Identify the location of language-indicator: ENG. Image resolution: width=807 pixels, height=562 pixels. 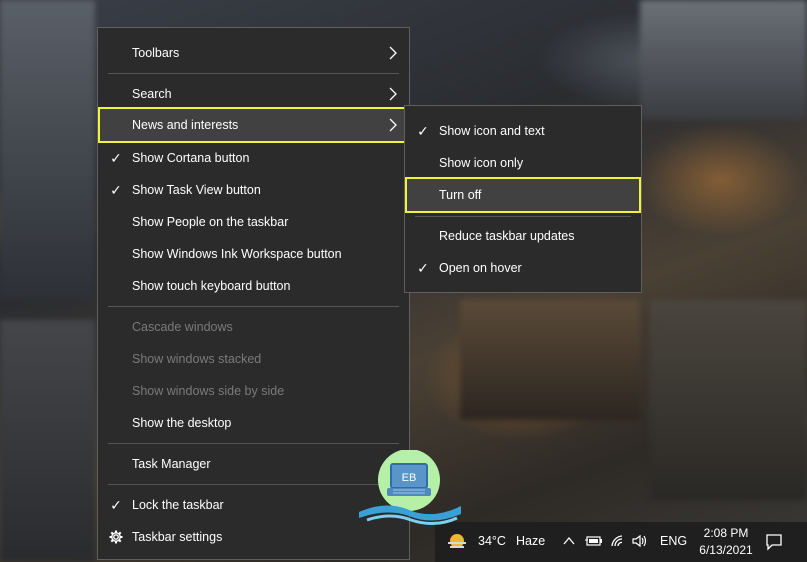
(673, 541).